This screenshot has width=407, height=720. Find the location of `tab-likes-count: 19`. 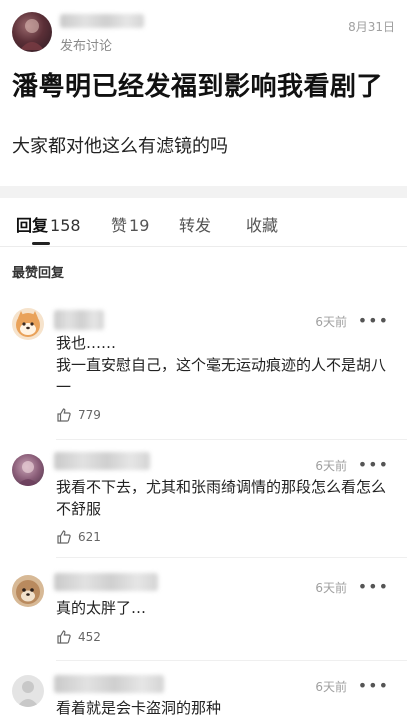

tab-likes-count: 19 is located at coordinates (139, 225).